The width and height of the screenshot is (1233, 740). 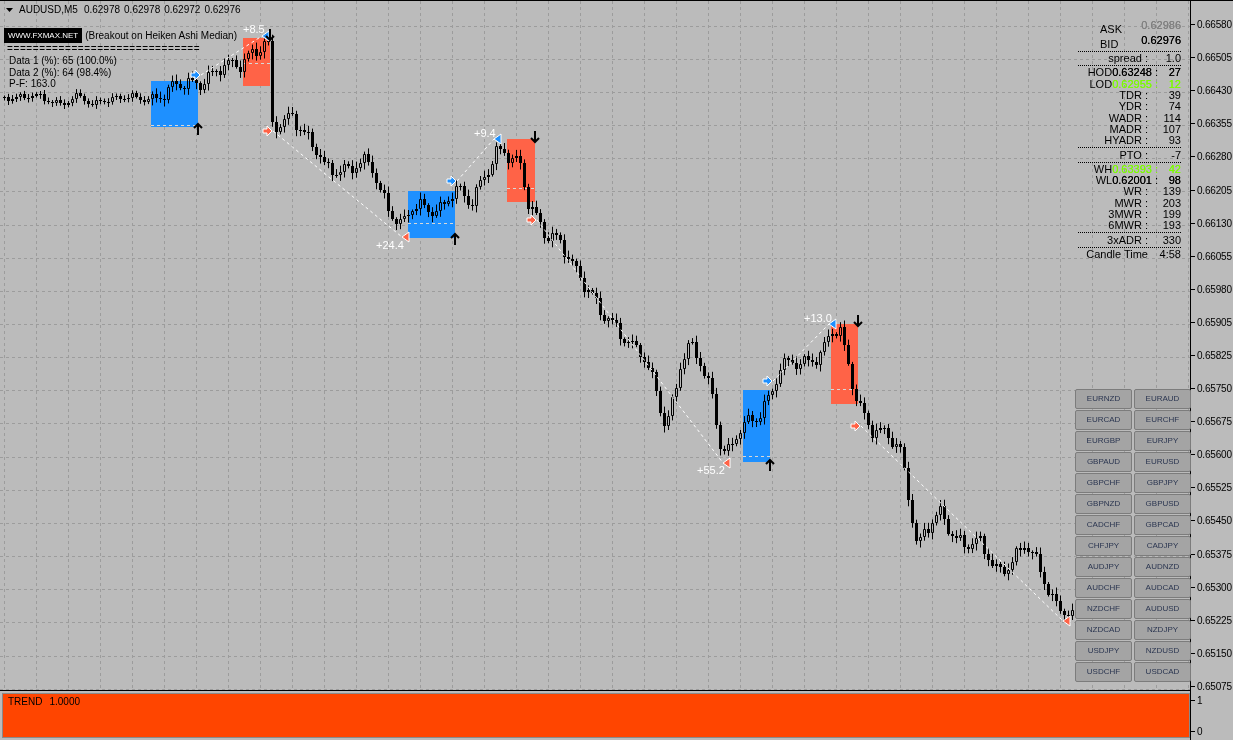 I want to click on stat-label: MWR :, so click(x=1130, y=203).